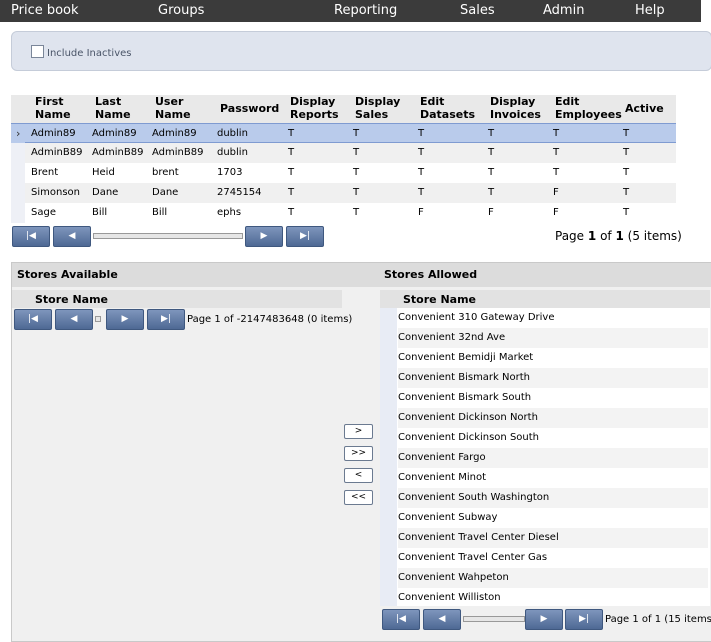  What do you see at coordinates (361, 275) in the screenshot?
I see `stores-panel-header: Stores Available Stores Allowed` at bounding box center [361, 275].